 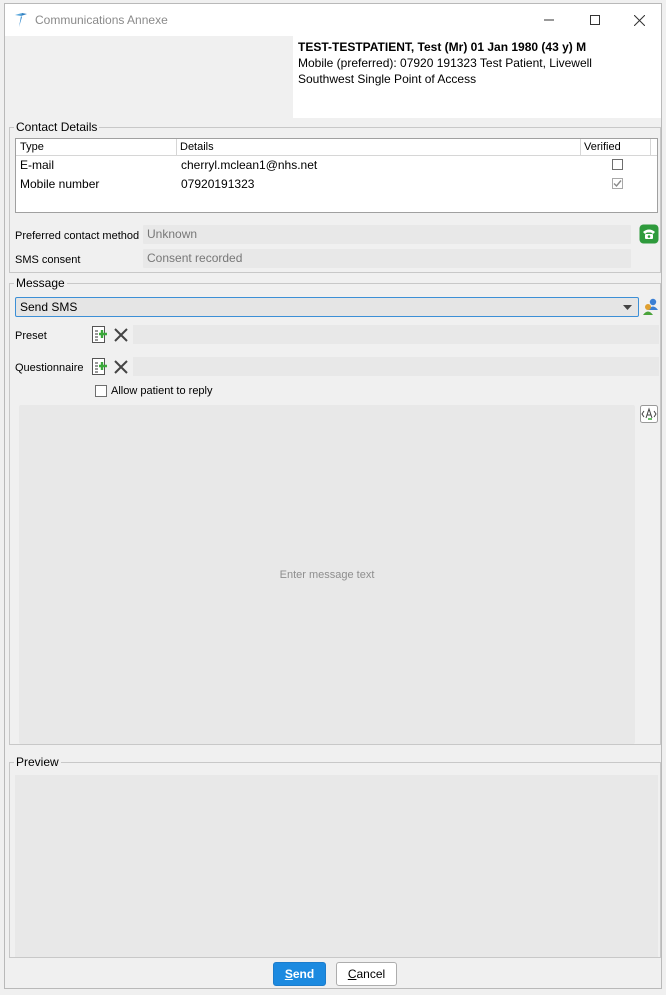 I want to click on phone-button, so click(x=649, y=234).